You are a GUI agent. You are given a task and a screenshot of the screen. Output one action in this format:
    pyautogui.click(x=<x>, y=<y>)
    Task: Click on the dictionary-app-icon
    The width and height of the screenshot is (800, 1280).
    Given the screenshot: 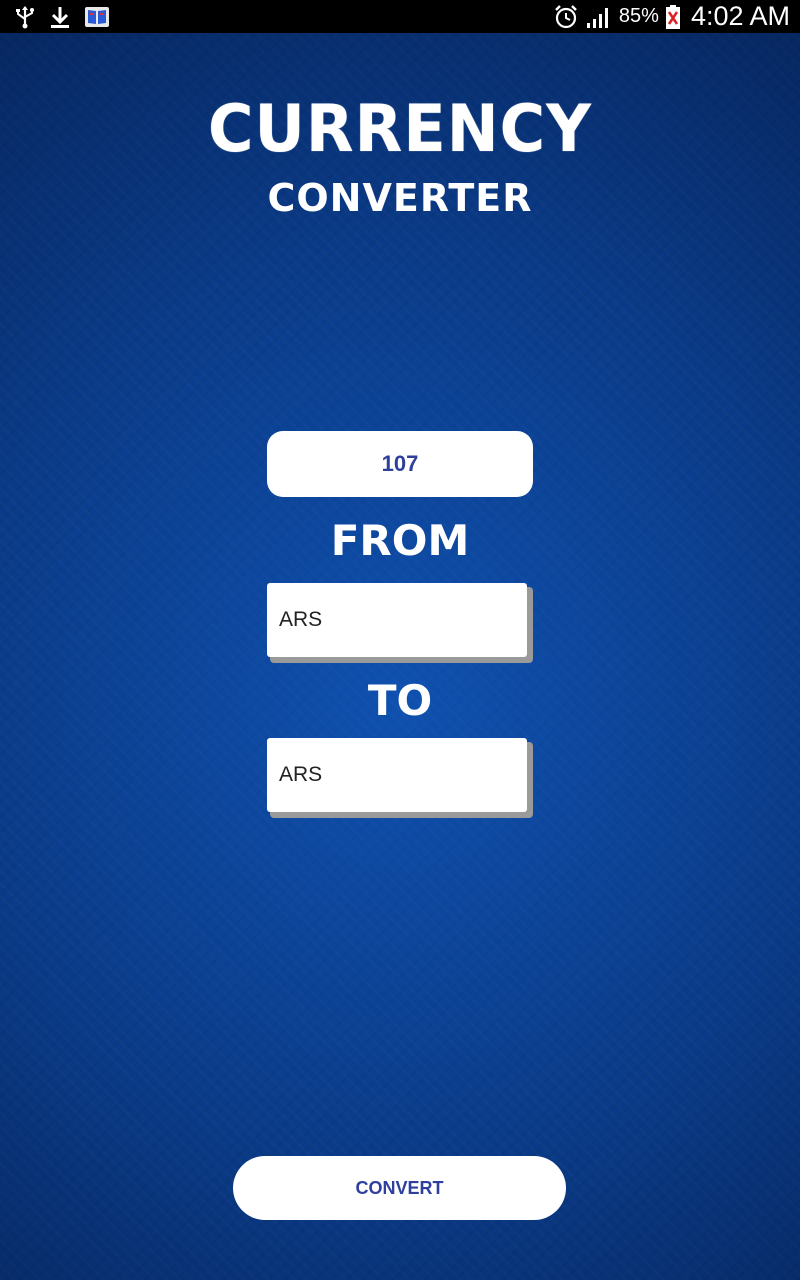 What is the action you would take?
    pyautogui.click(x=97, y=17)
    